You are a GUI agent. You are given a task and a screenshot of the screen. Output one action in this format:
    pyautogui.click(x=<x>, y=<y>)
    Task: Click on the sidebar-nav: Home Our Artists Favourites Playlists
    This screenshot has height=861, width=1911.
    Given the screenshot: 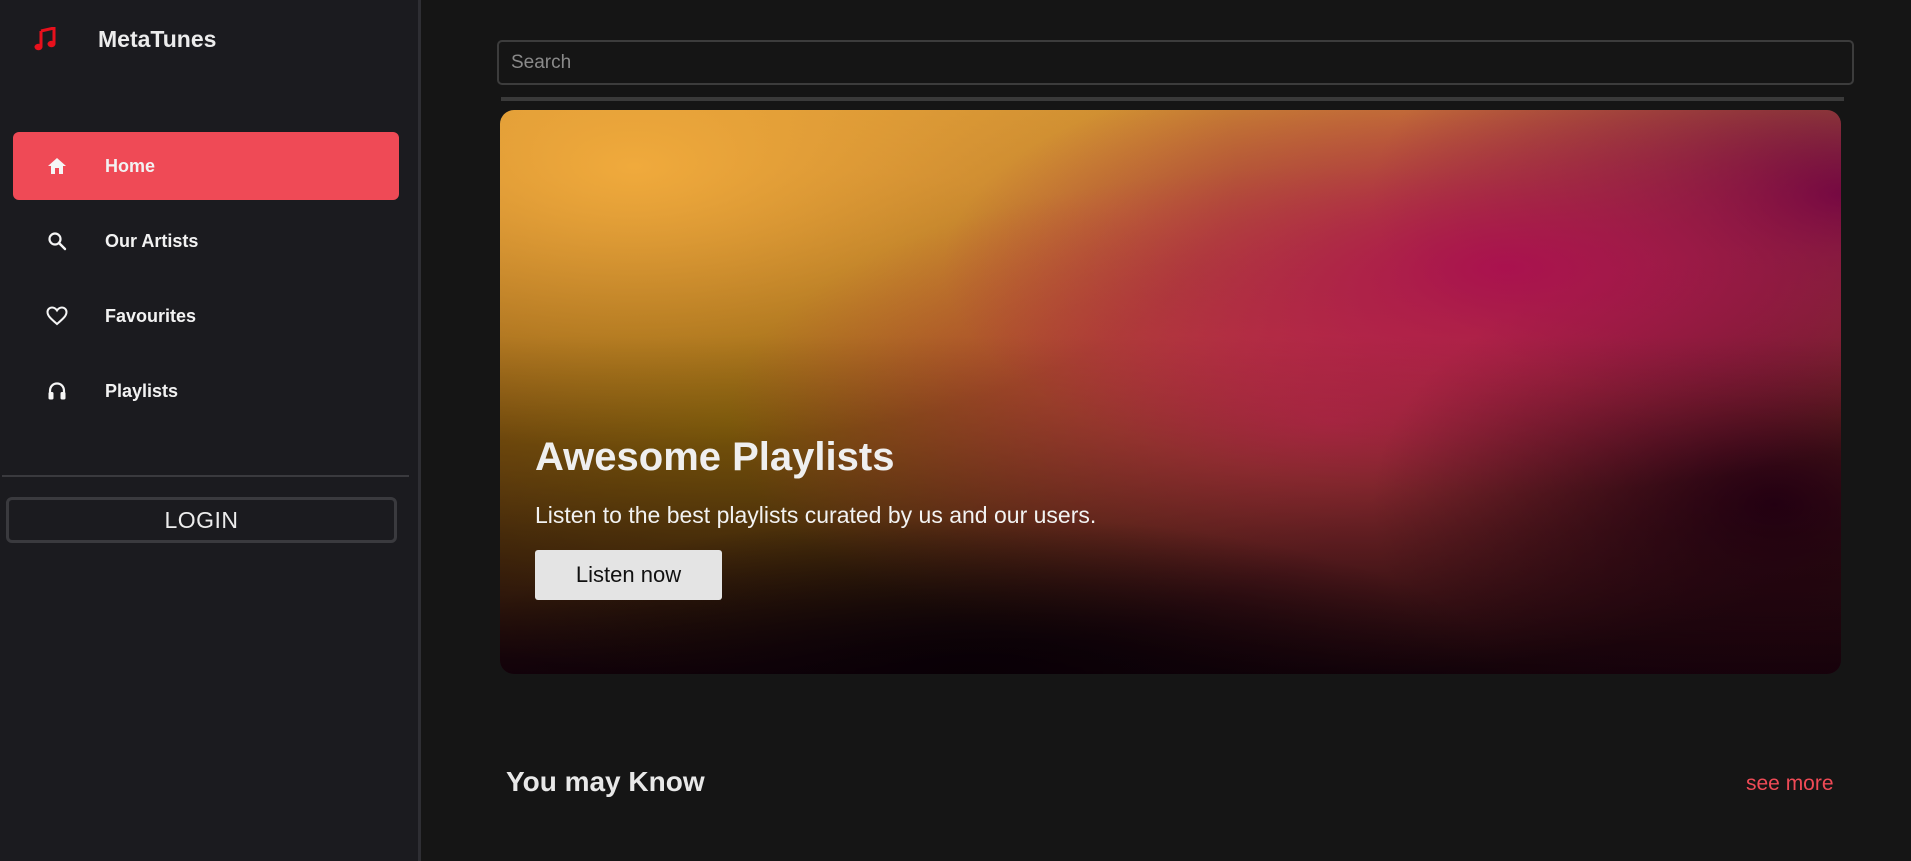 What is the action you would take?
    pyautogui.click(x=206, y=282)
    